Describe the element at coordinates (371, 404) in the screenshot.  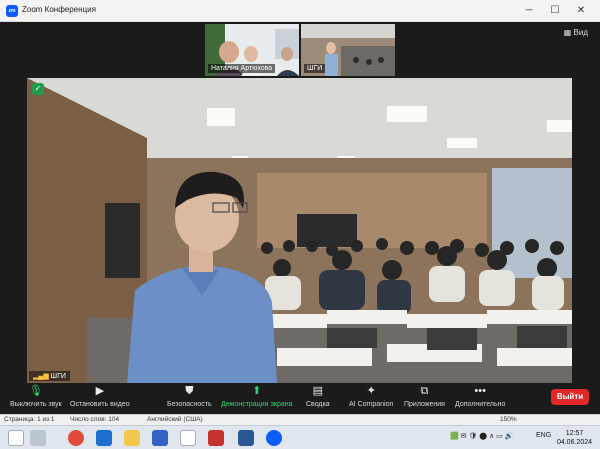
I see `companion-label: AI Companion` at that location.